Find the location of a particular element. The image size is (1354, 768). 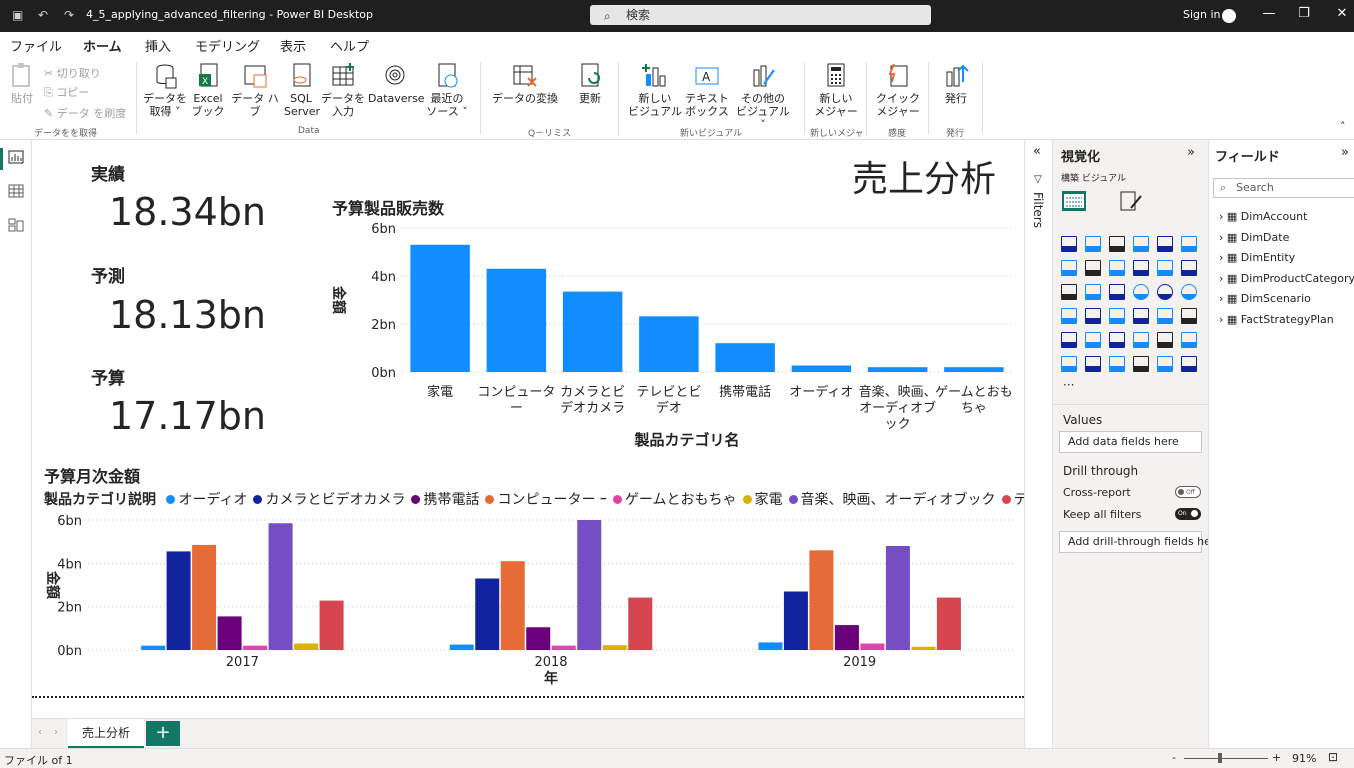

zoom-in-icon: + is located at coordinates (1276, 757).